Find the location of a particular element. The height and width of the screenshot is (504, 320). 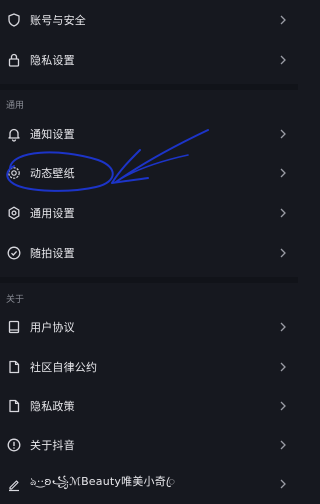

menu-item-privacy-settings: 隐私设置 is located at coordinates (149, 60).